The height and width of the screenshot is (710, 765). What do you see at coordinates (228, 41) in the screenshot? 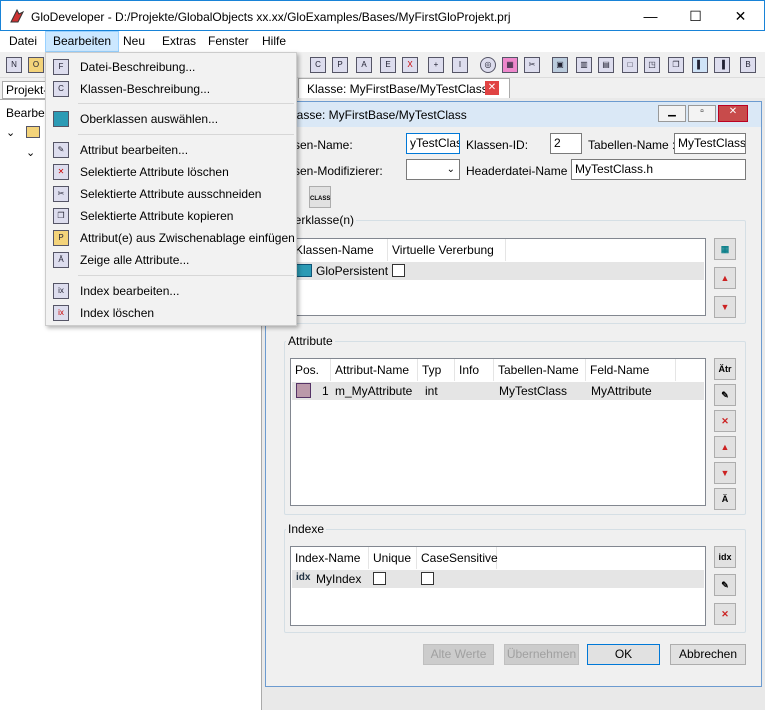
I see `menu-fenster: Fenster` at bounding box center [228, 41].